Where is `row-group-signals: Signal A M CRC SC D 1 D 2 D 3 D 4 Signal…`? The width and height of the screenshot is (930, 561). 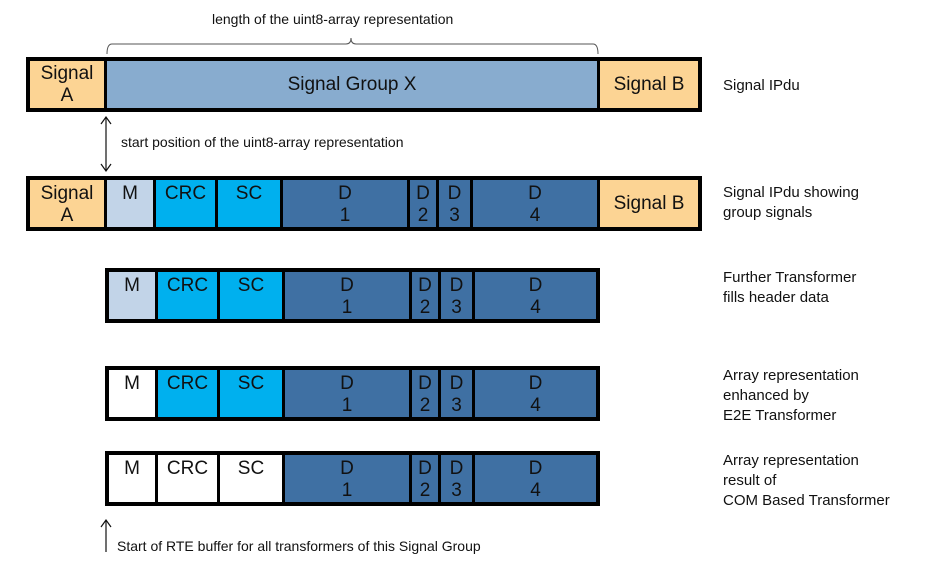
row-group-signals: Signal A M CRC SC D 1 D 2 D 3 D 4 Signal… is located at coordinates (364, 203).